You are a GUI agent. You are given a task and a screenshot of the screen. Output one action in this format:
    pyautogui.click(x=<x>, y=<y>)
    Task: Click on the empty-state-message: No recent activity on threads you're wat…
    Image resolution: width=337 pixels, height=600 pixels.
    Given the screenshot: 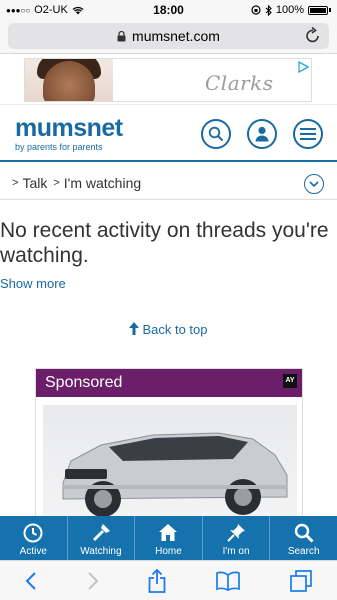 What is the action you would take?
    pyautogui.click(x=164, y=243)
    